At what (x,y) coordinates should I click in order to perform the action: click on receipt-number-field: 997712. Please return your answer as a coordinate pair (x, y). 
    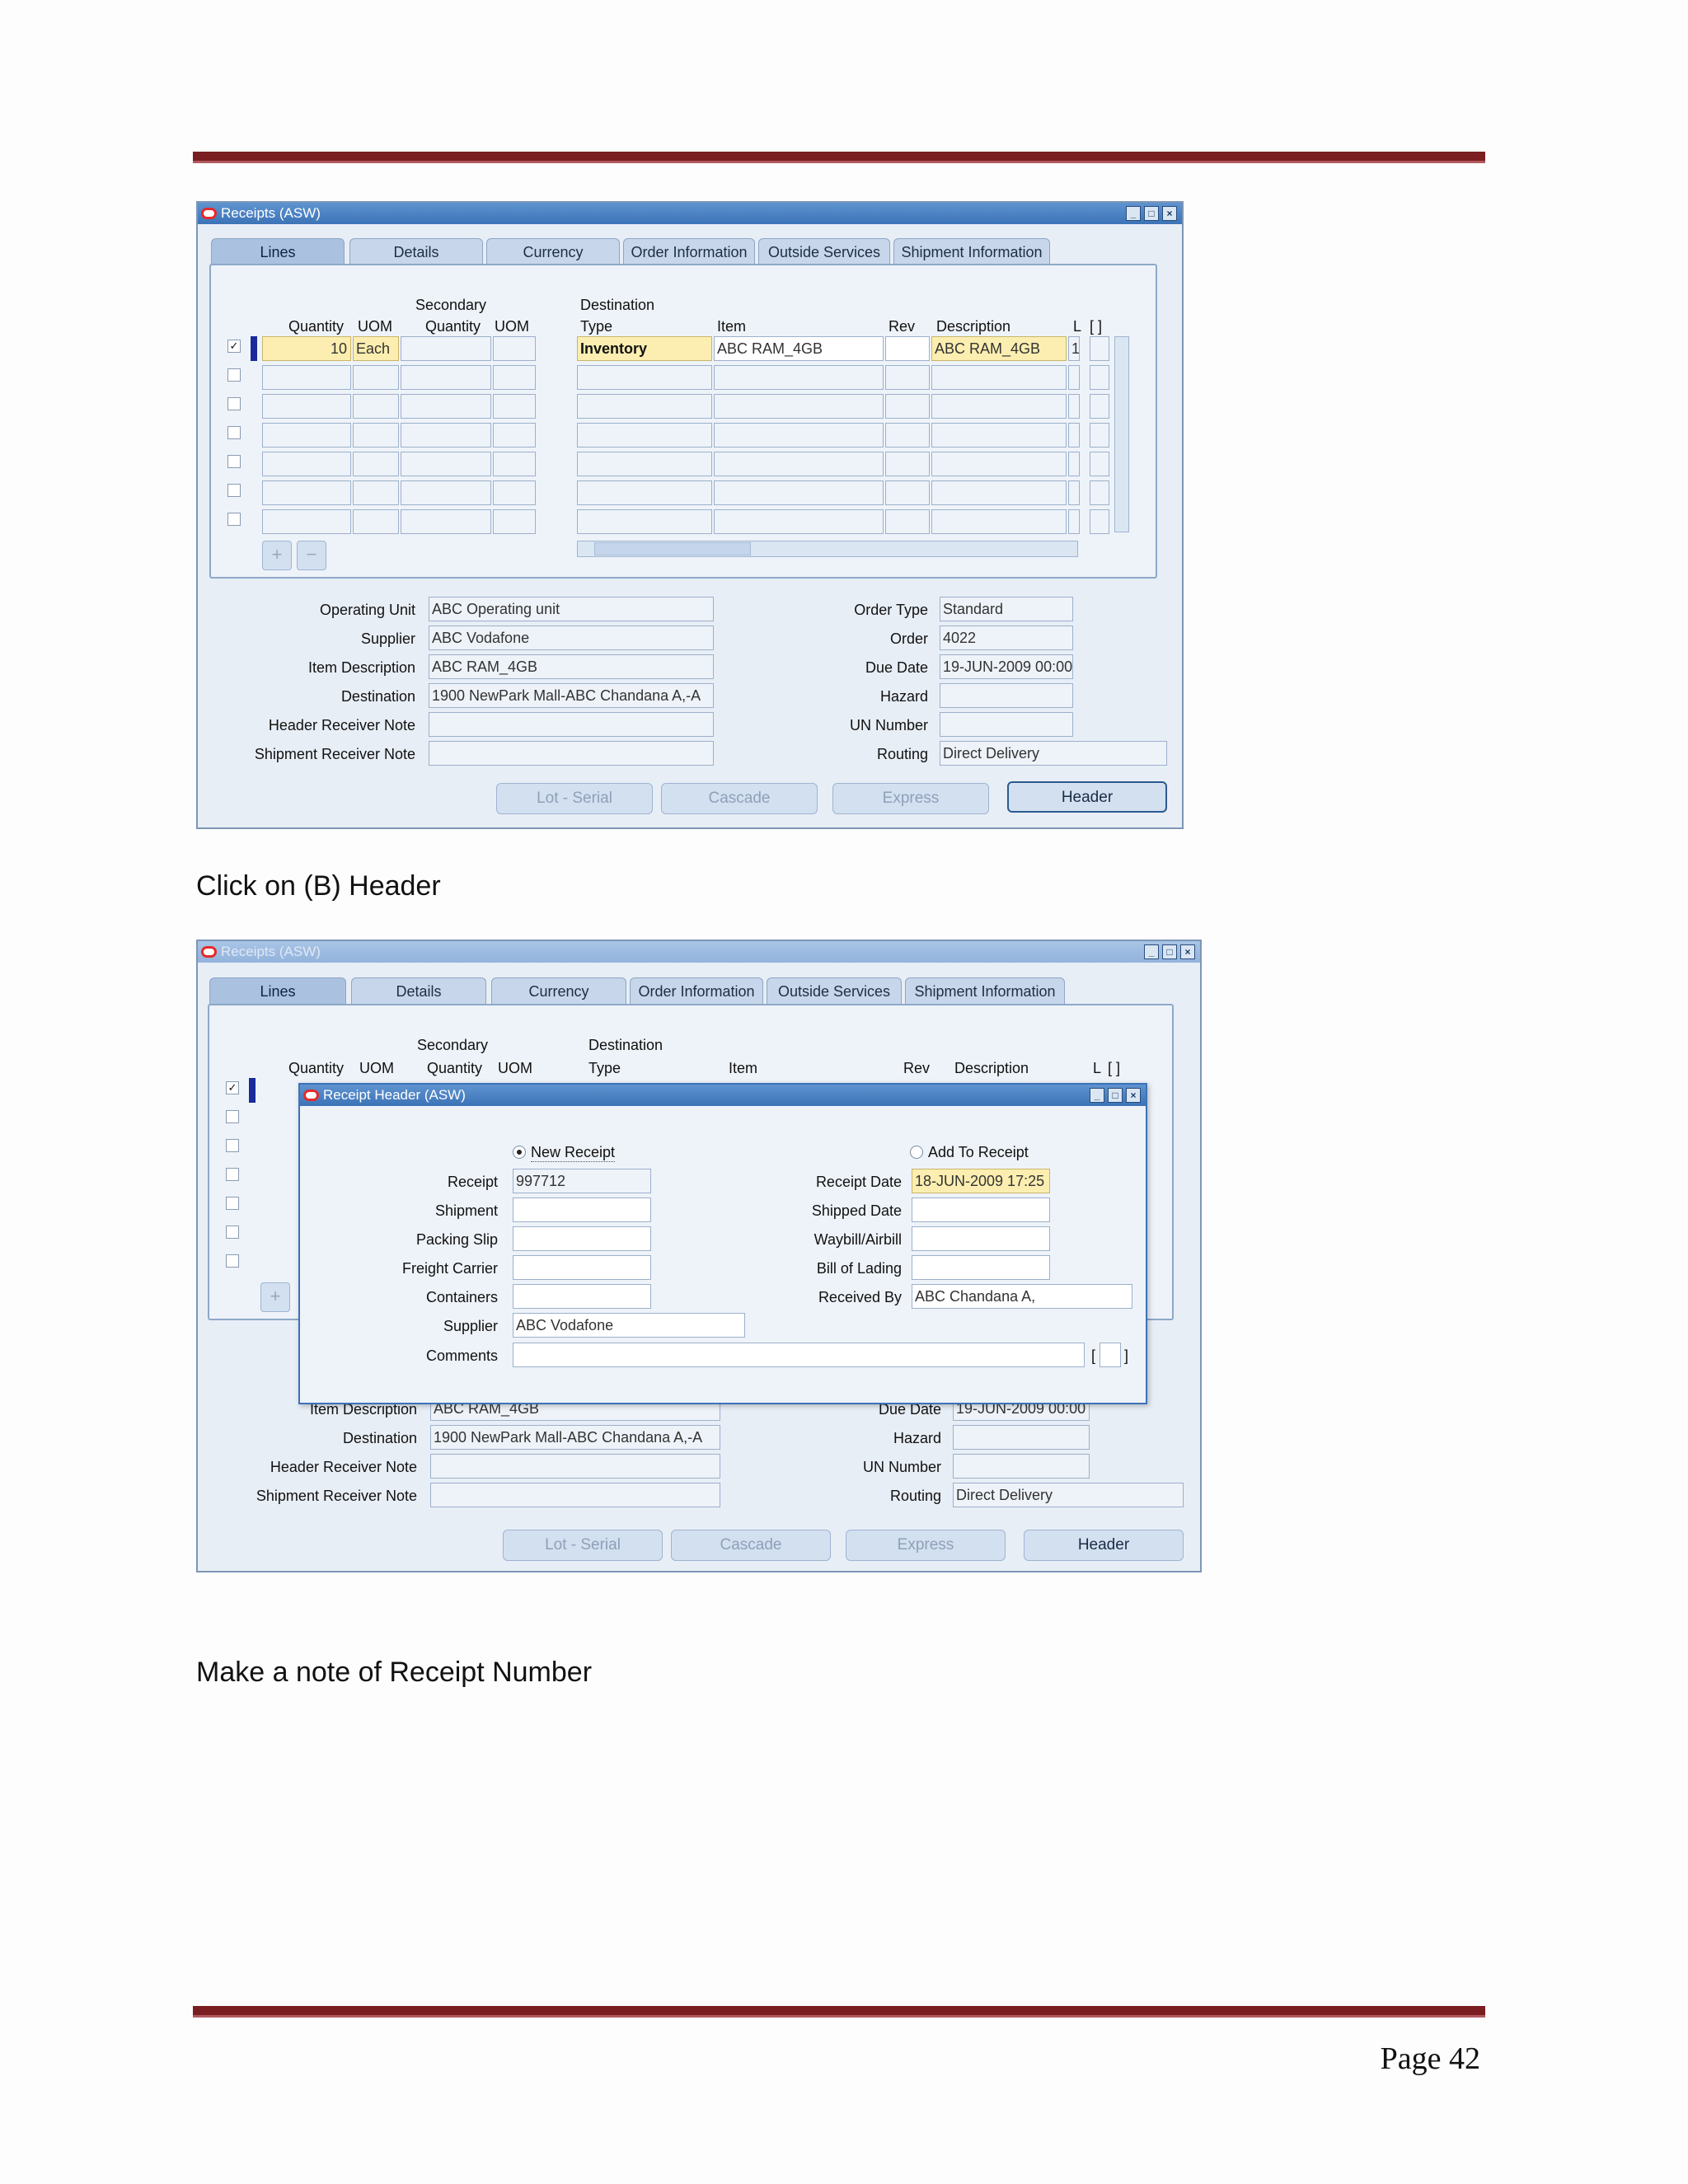
    Looking at the image, I should click on (582, 1181).